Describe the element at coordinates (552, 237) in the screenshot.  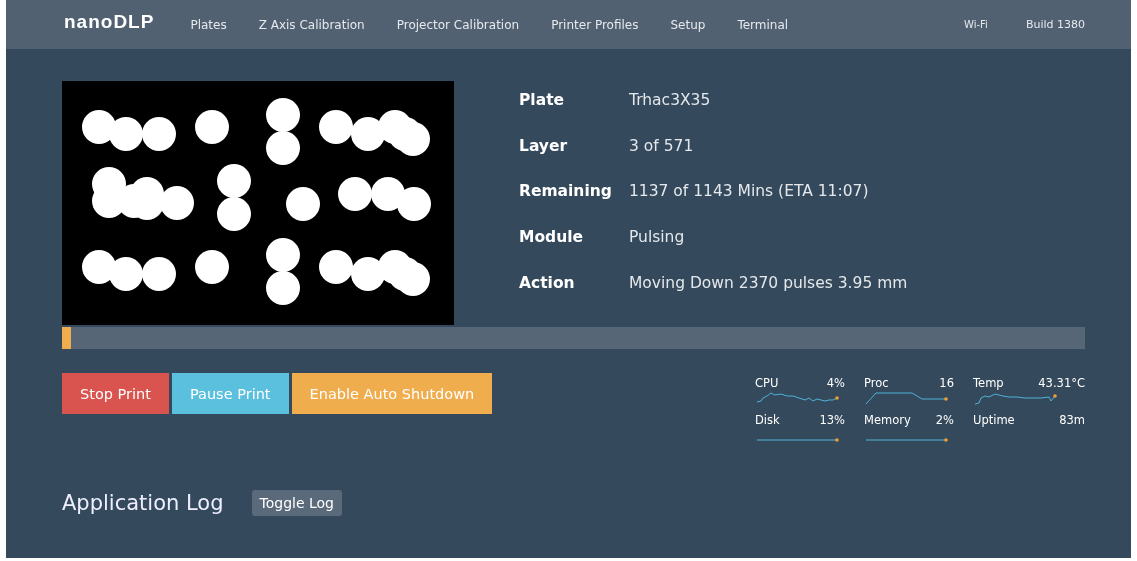
I see `field-label: Module` at that location.